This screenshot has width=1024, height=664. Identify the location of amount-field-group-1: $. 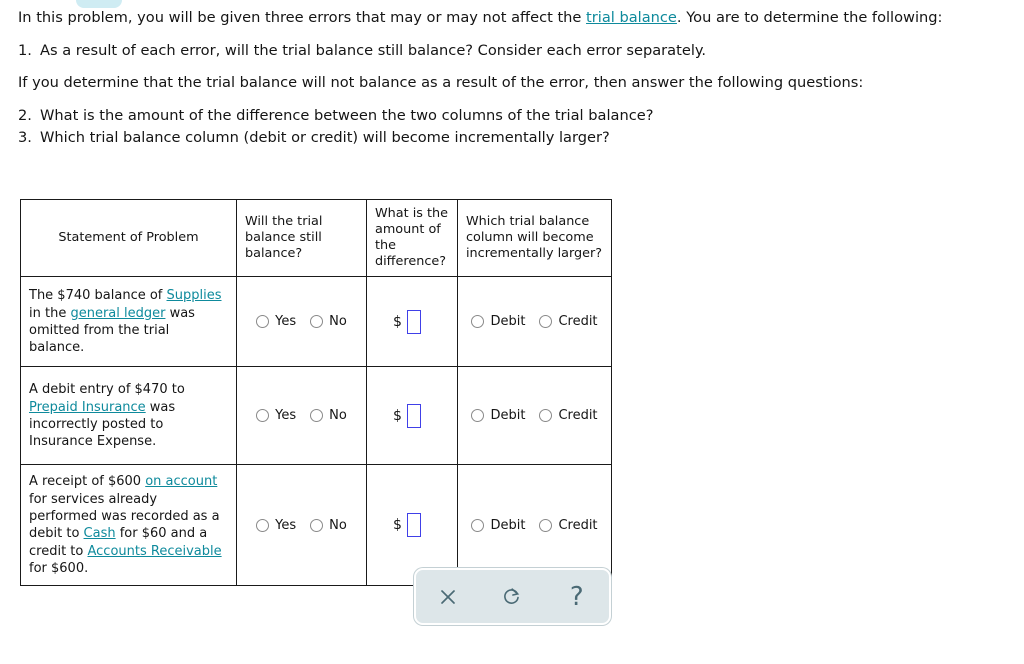
(412, 321).